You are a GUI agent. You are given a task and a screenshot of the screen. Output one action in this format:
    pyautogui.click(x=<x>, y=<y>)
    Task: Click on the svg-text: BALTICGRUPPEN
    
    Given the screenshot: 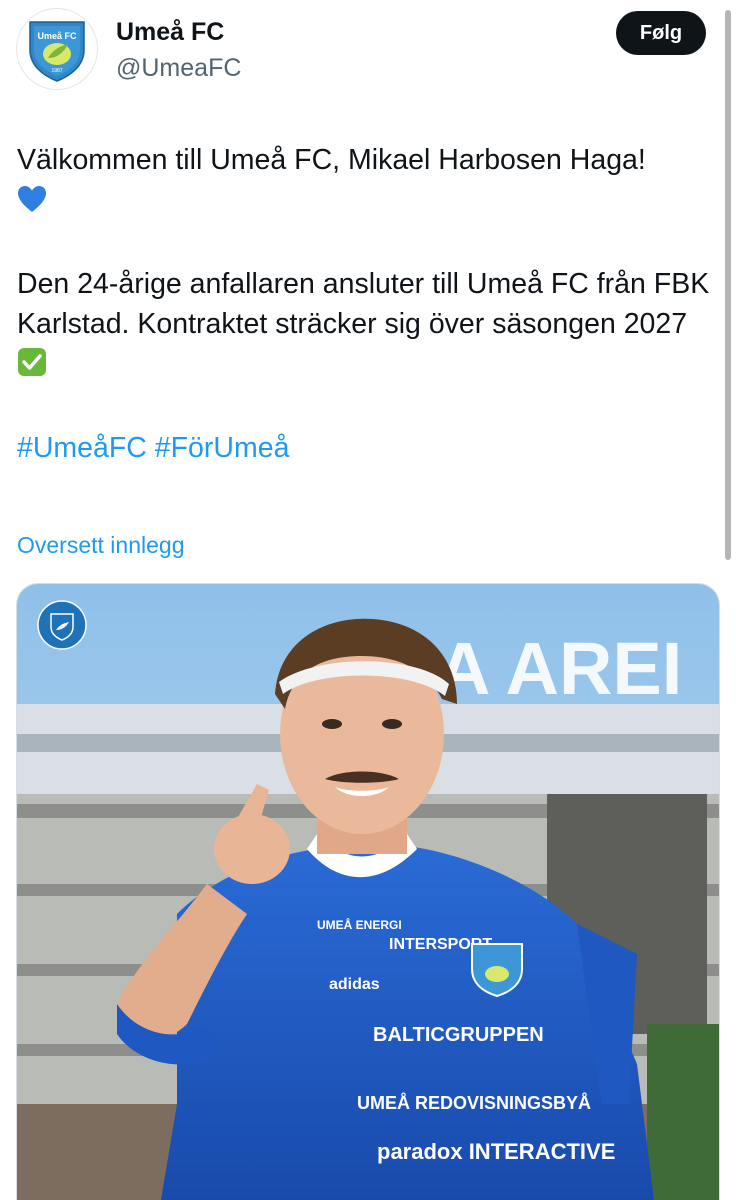 What is the action you would take?
    pyautogui.click(x=458, y=1035)
    